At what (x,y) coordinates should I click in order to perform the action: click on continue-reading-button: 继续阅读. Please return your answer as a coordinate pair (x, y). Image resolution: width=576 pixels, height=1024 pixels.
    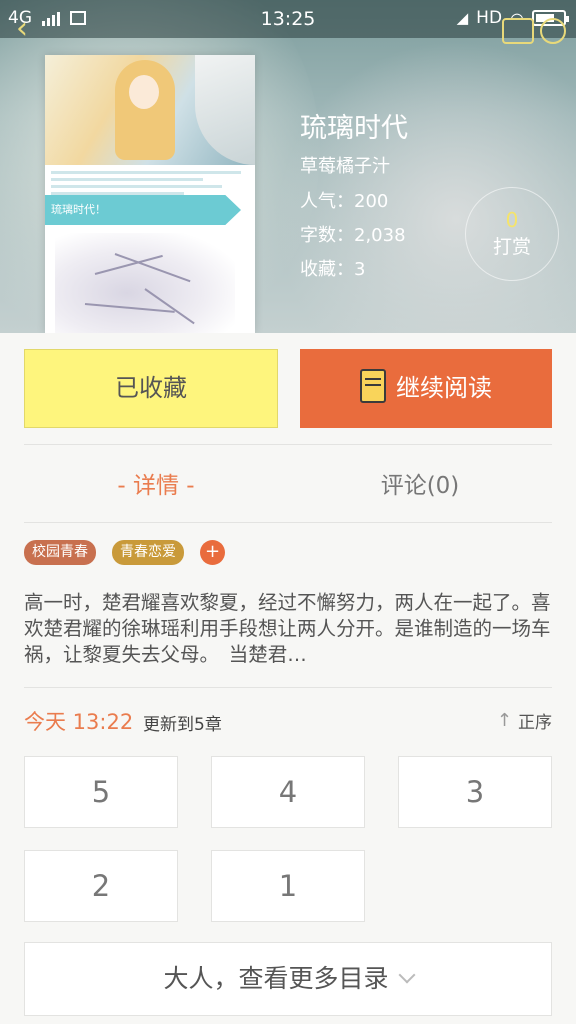
    Looking at the image, I should click on (426, 388).